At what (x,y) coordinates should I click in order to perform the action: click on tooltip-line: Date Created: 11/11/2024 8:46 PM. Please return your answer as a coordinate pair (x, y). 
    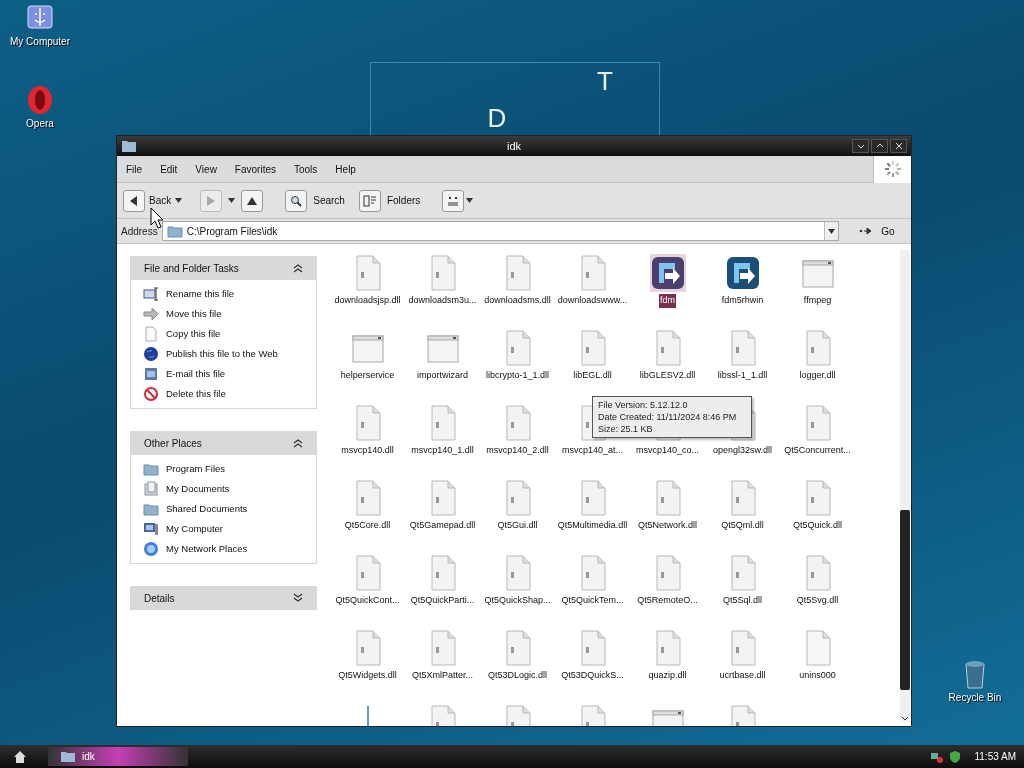
    Looking at the image, I should click on (668, 417).